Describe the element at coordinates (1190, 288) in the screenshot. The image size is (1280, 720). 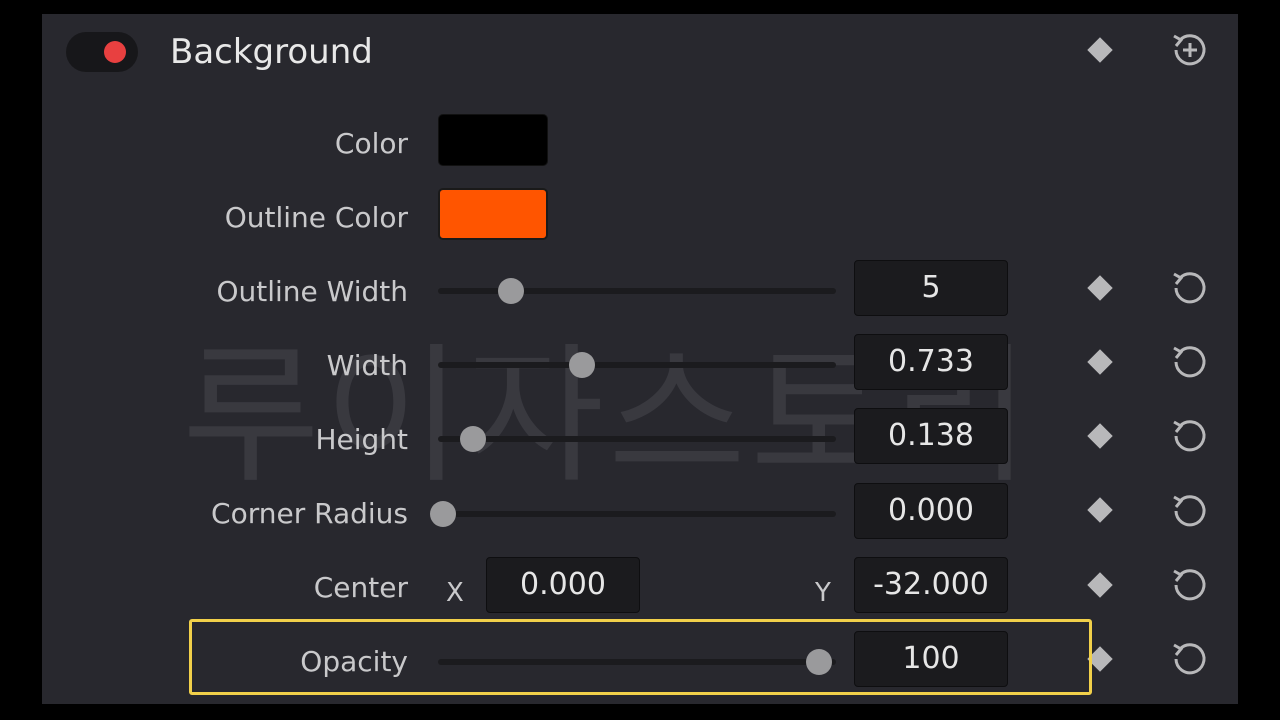
I see `outline-width-reset-icon` at that location.